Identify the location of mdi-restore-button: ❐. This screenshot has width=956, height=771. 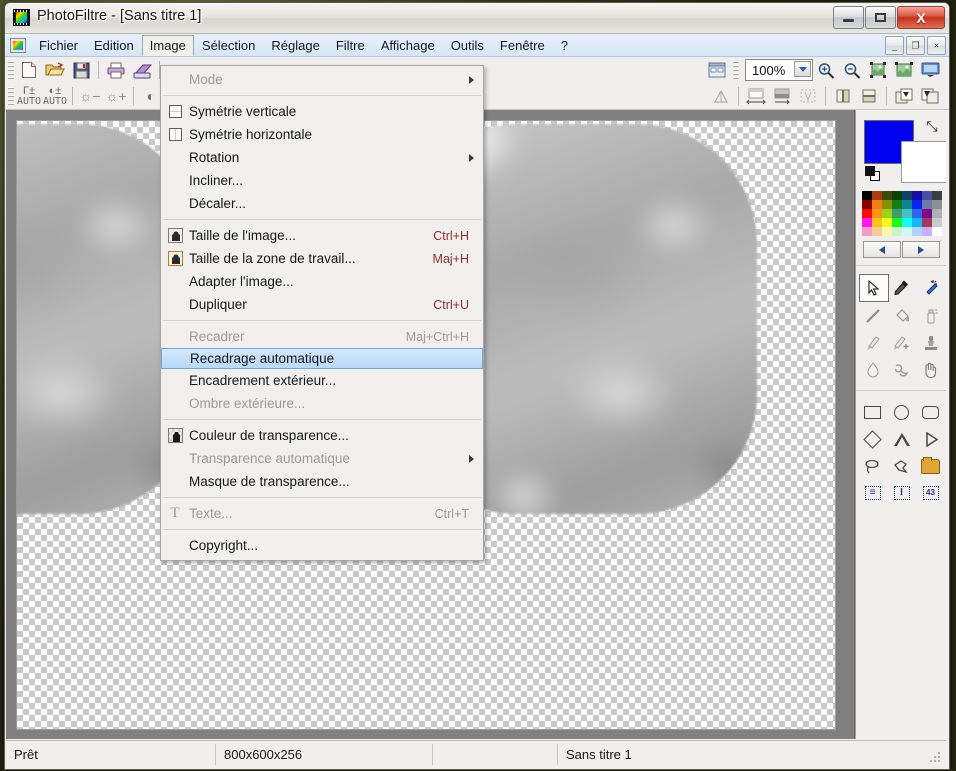
(915, 45).